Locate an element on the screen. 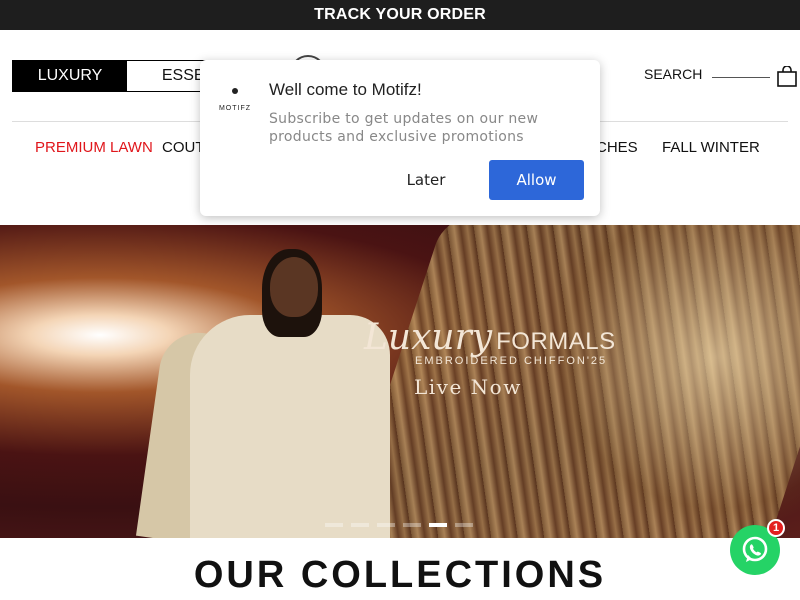  track-order-link: TRACK YOUR ORDER is located at coordinates (400, 15).